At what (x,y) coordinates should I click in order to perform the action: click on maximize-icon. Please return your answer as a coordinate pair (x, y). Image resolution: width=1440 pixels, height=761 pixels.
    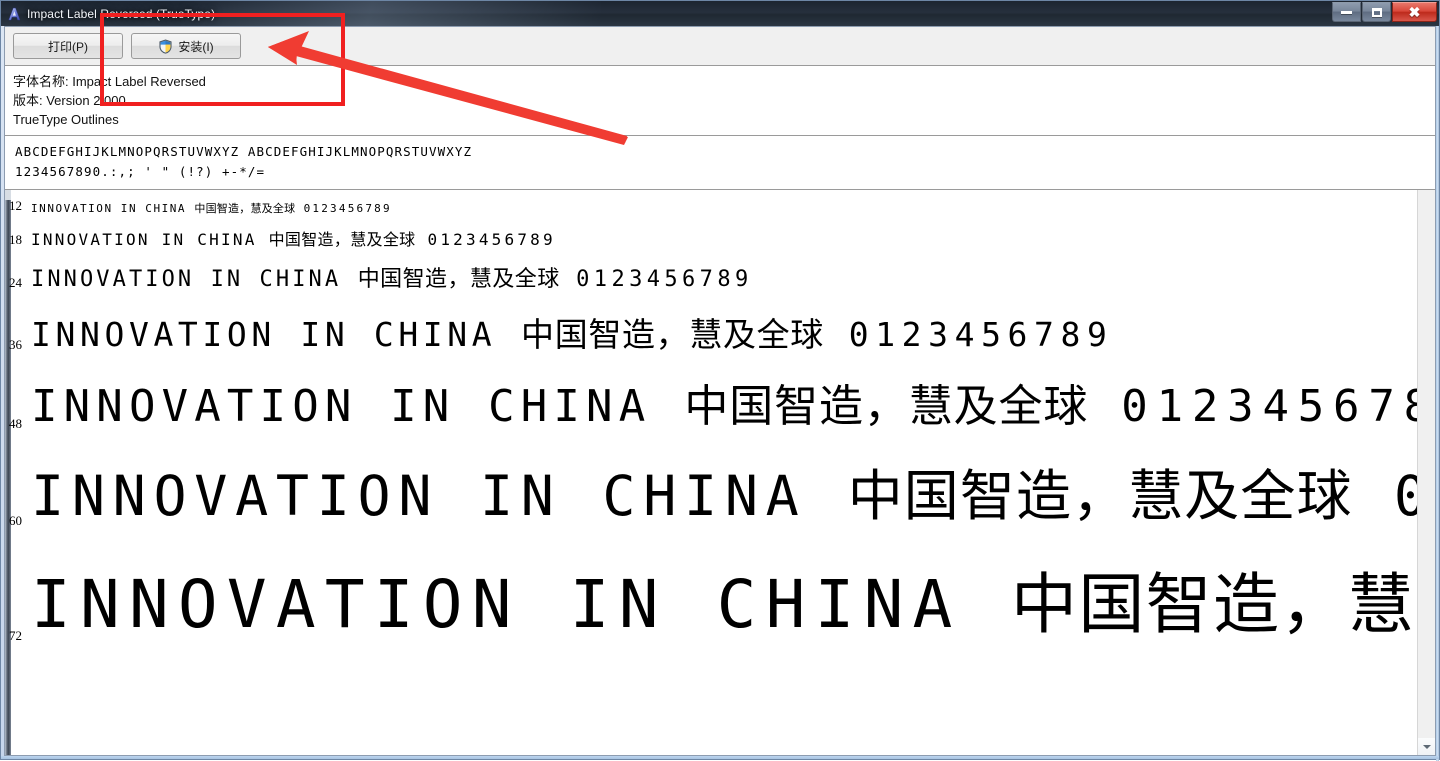
    Looking at the image, I should click on (1376, 12).